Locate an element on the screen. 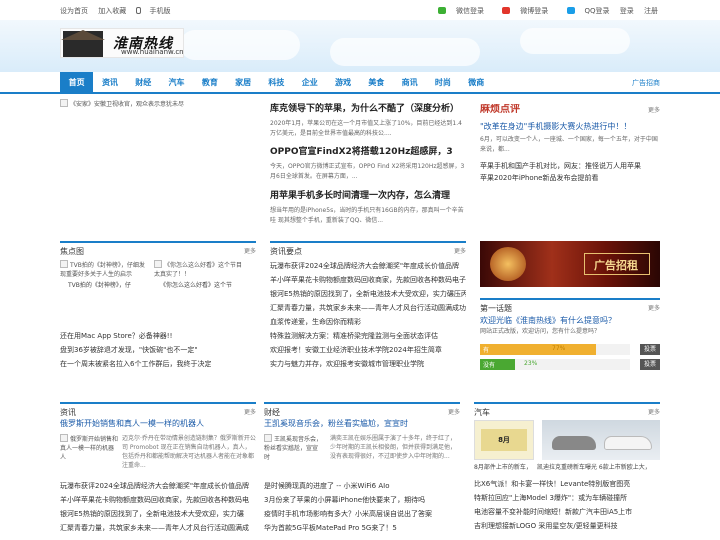 This screenshot has height=540, width=720. nav-ad-link: 广告招商 is located at coordinates (646, 83).